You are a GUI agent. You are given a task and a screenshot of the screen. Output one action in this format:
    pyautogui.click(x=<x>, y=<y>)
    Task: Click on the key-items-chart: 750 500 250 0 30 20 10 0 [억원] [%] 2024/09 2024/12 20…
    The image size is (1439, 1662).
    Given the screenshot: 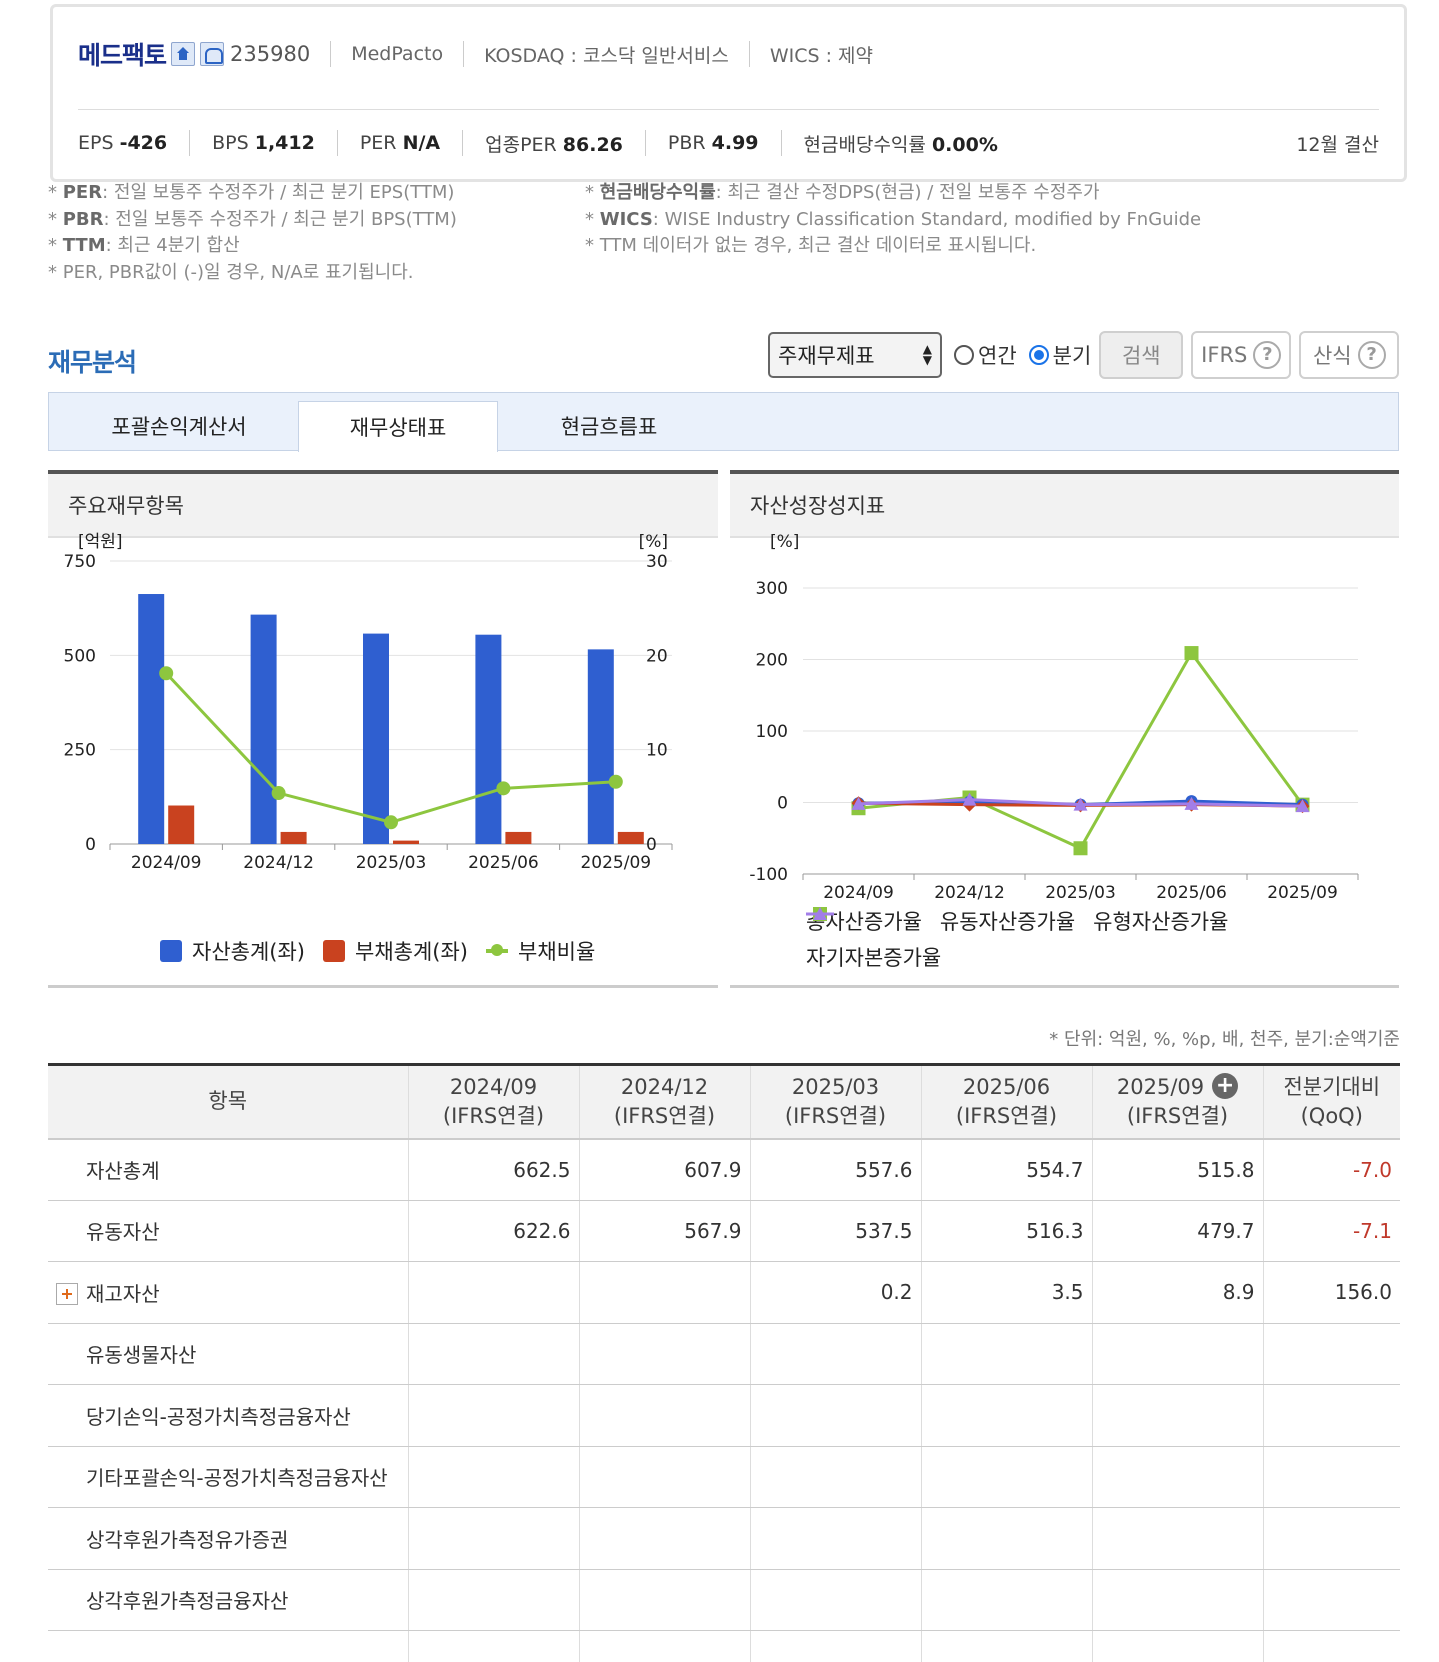 What is the action you would take?
    pyautogui.click(x=368, y=702)
    